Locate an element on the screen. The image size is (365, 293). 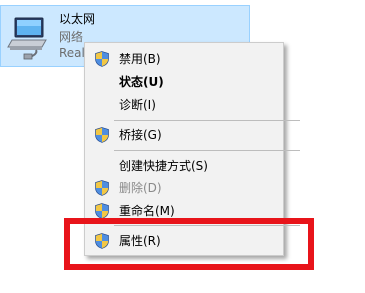
menu-item-label: 状态(U) is located at coordinates (141, 82).